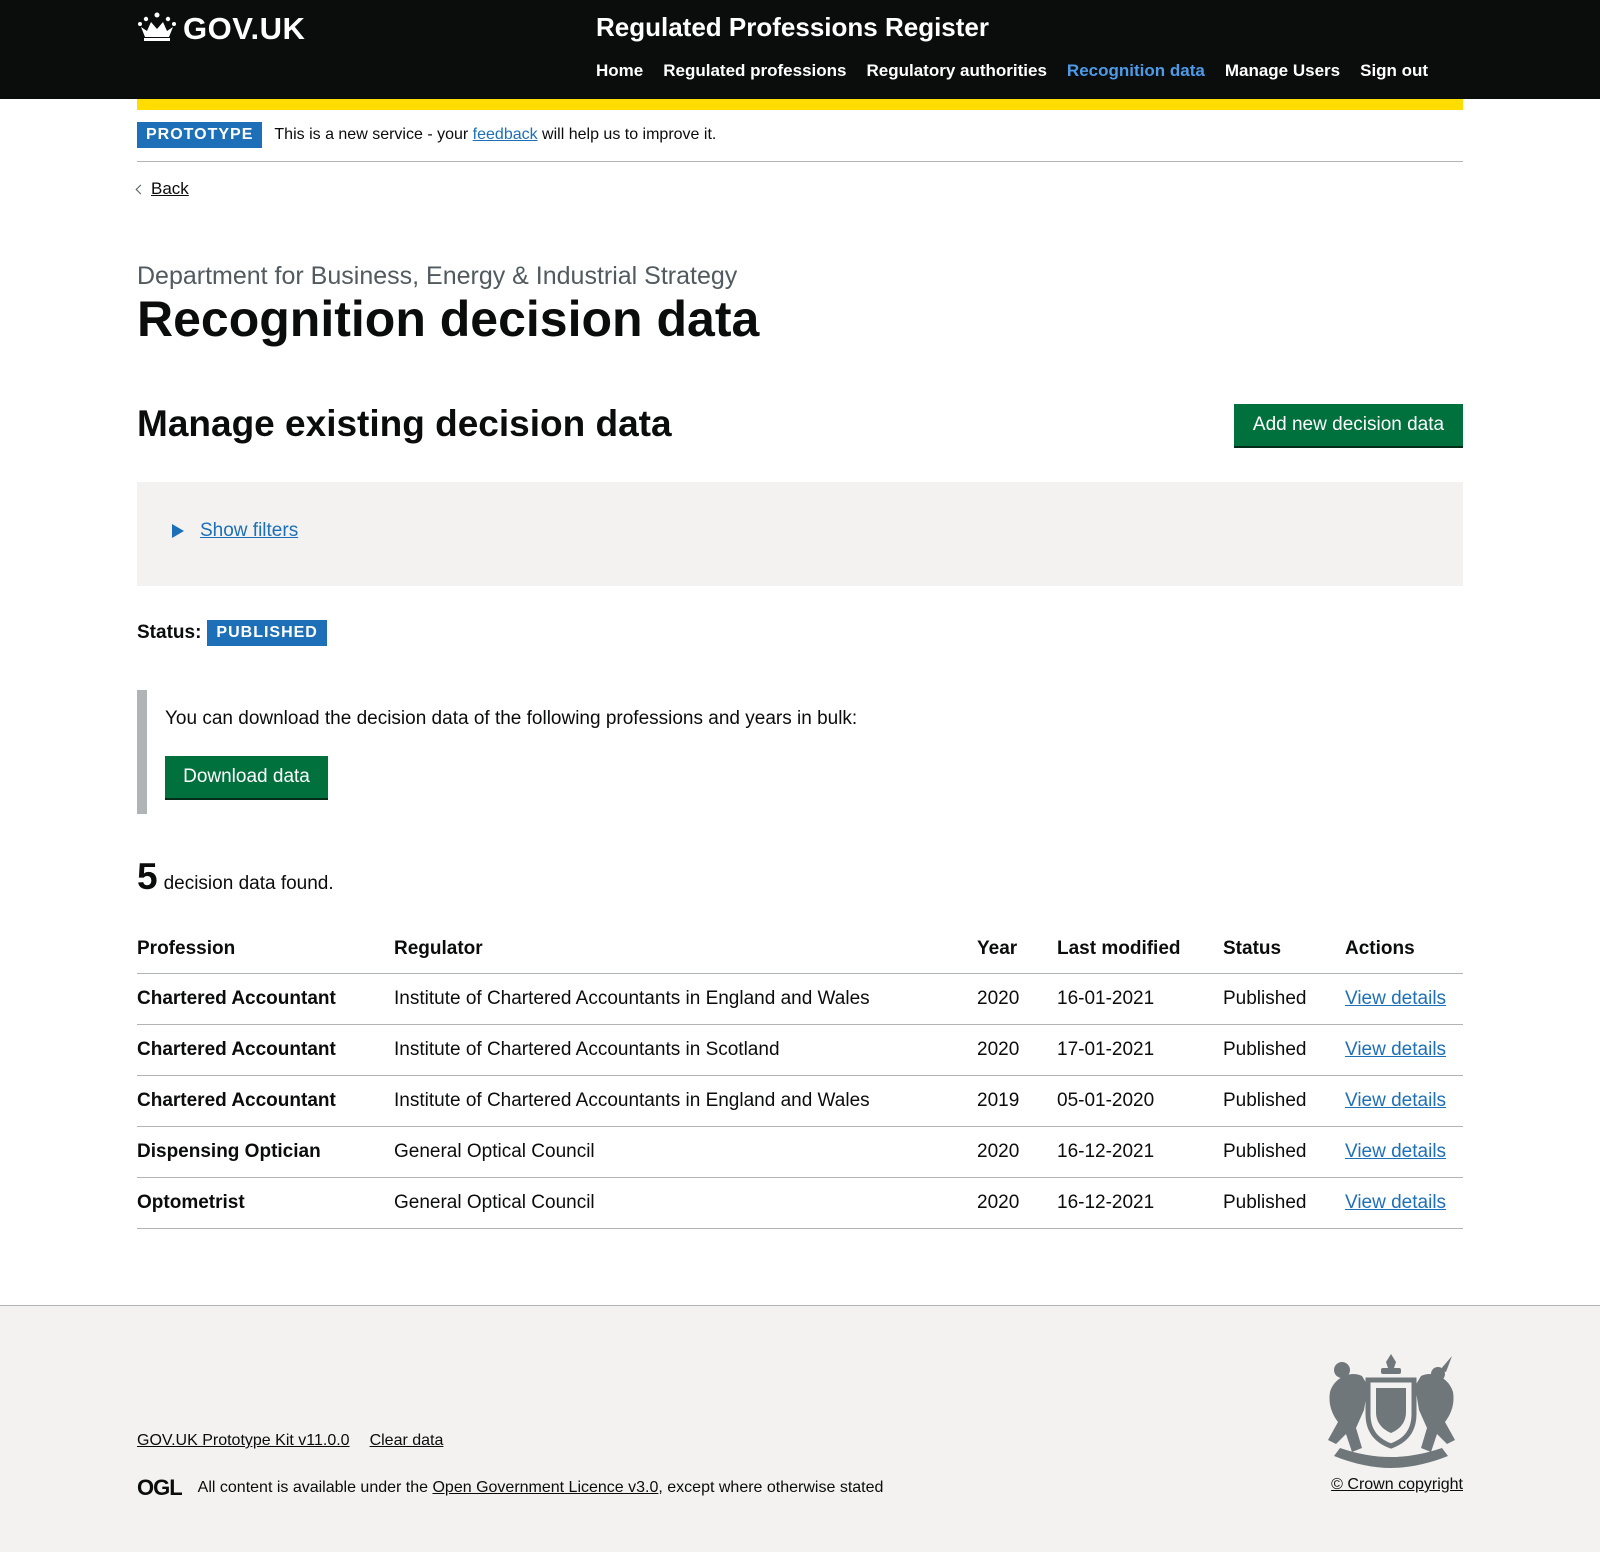 Image resolution: width=1600 pixels, height=1552 pixels. Describe the element at coordinates (1140, 949) in the screenshot. I see `header-last-modified: Last modified` at that location.